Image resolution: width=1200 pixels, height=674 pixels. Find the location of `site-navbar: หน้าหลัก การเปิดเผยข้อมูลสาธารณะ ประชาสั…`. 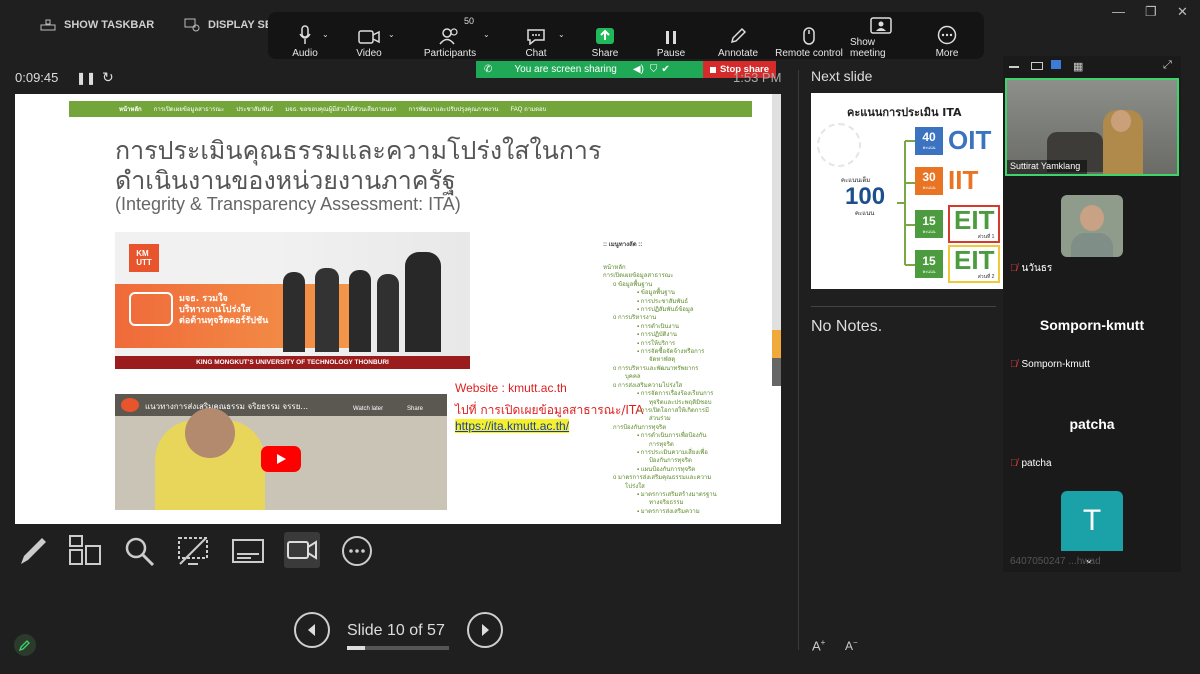

site-navbar: หน้าหลัก การเปิดเผยข้อมูลสาธารณะ ประชาสั… is located at coordinates (410, 109).